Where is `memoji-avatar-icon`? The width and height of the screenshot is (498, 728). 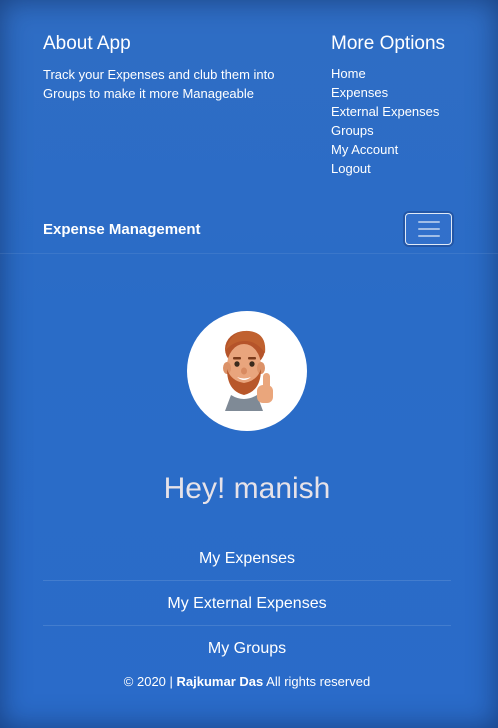 memoji-avatar-icon is located at coordinates (248, 370).